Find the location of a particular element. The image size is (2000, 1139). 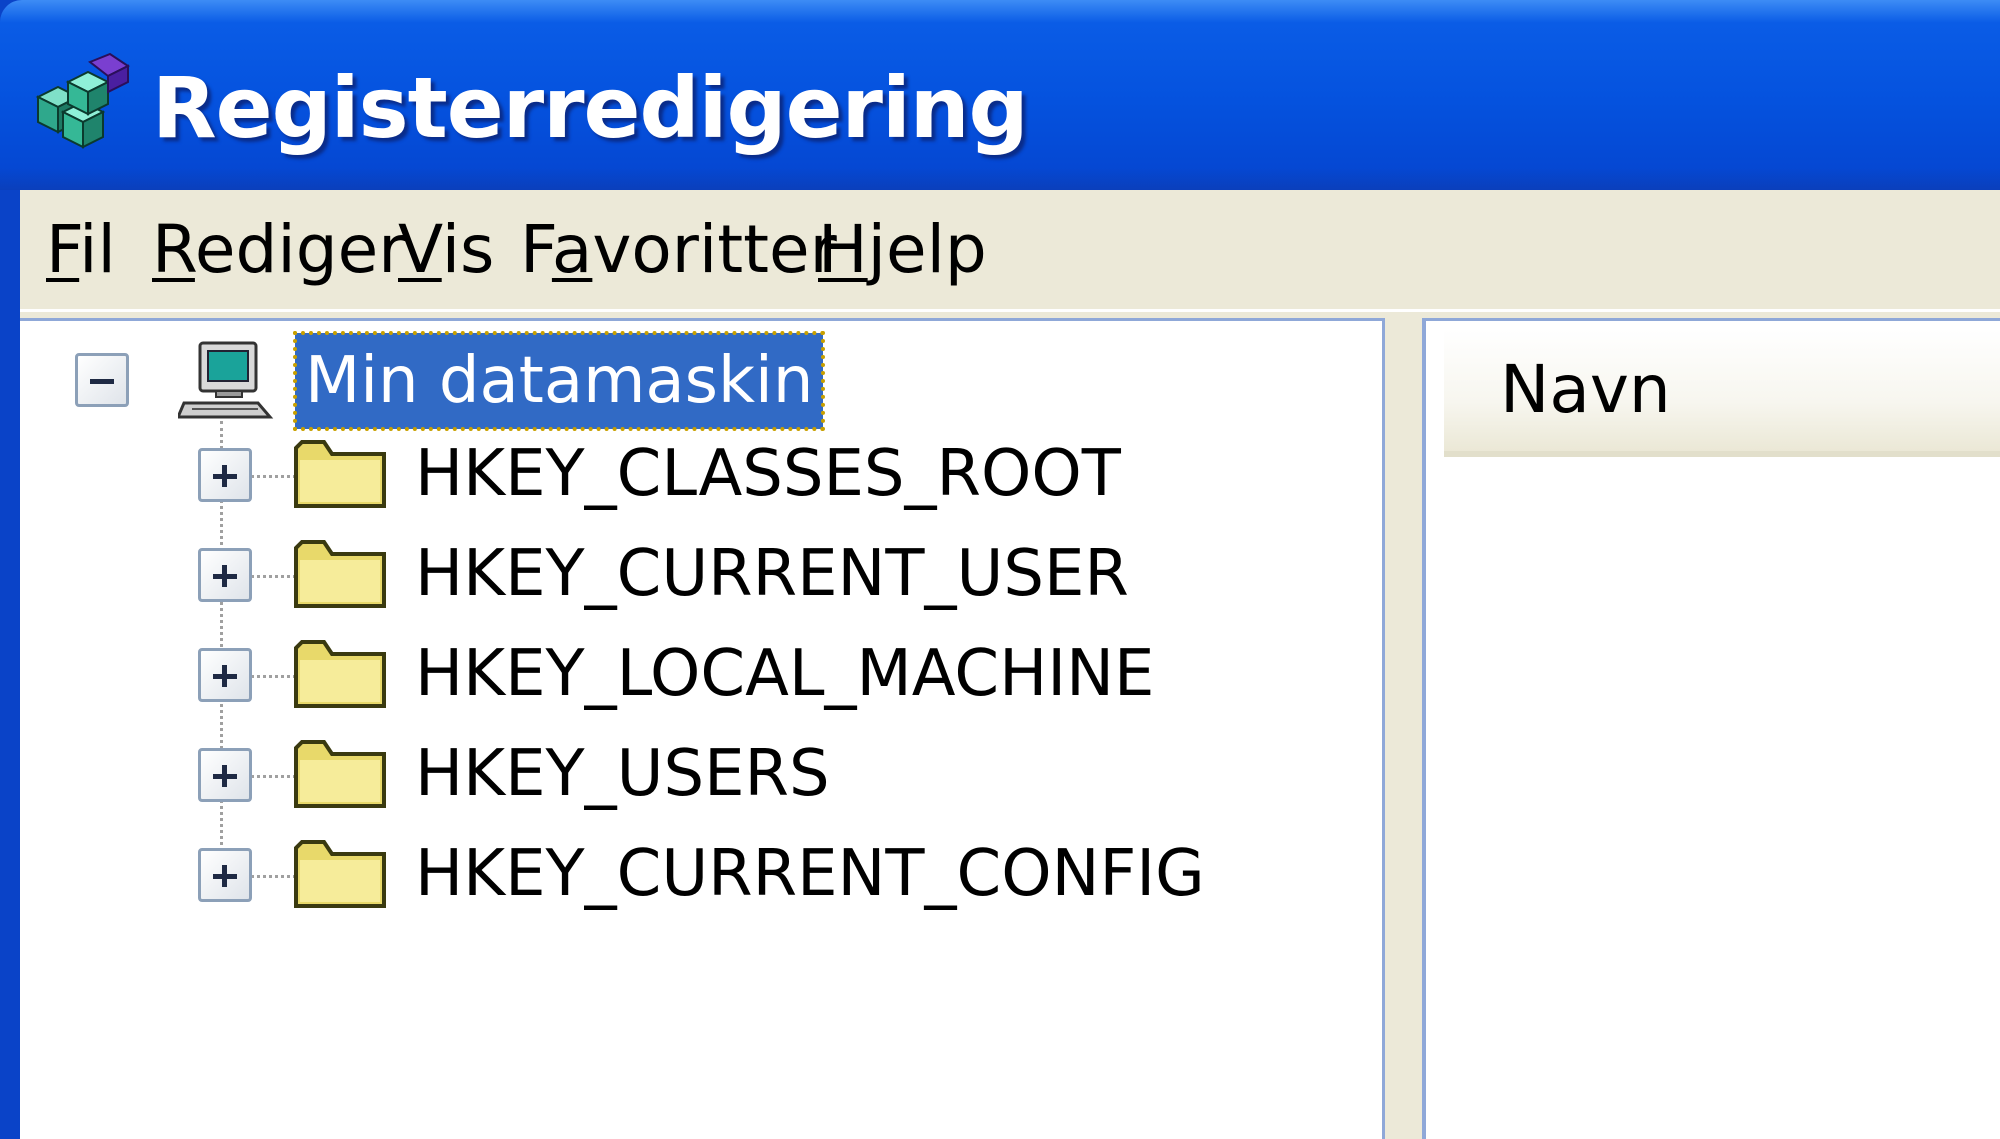

regedit-icon is located at coordinates (82, 100).